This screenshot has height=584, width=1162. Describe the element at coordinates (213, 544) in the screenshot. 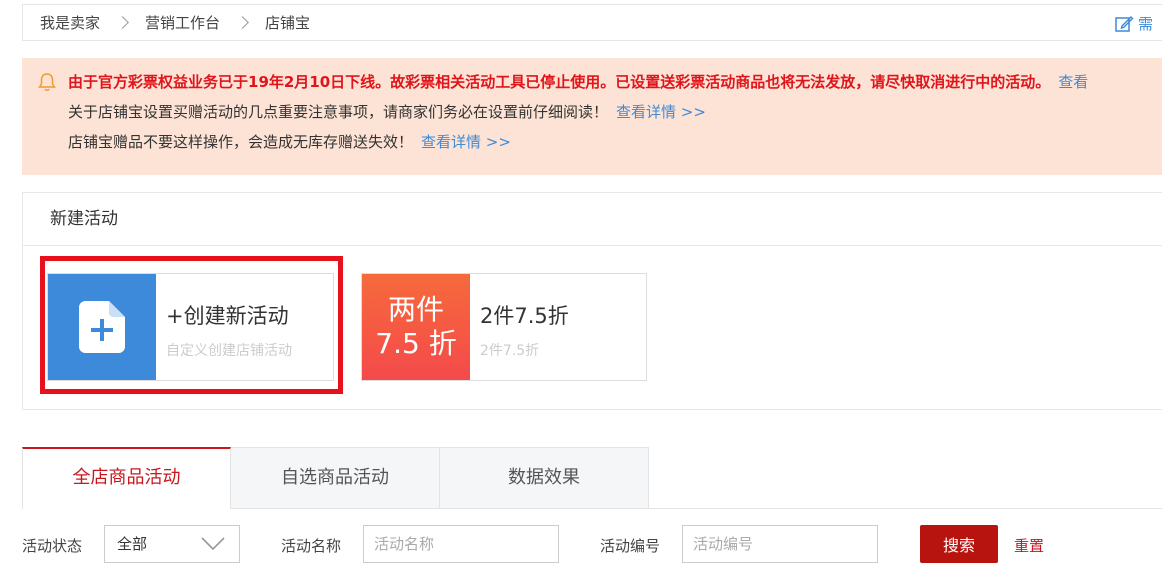

I see `chevron-down-icon` at that location.